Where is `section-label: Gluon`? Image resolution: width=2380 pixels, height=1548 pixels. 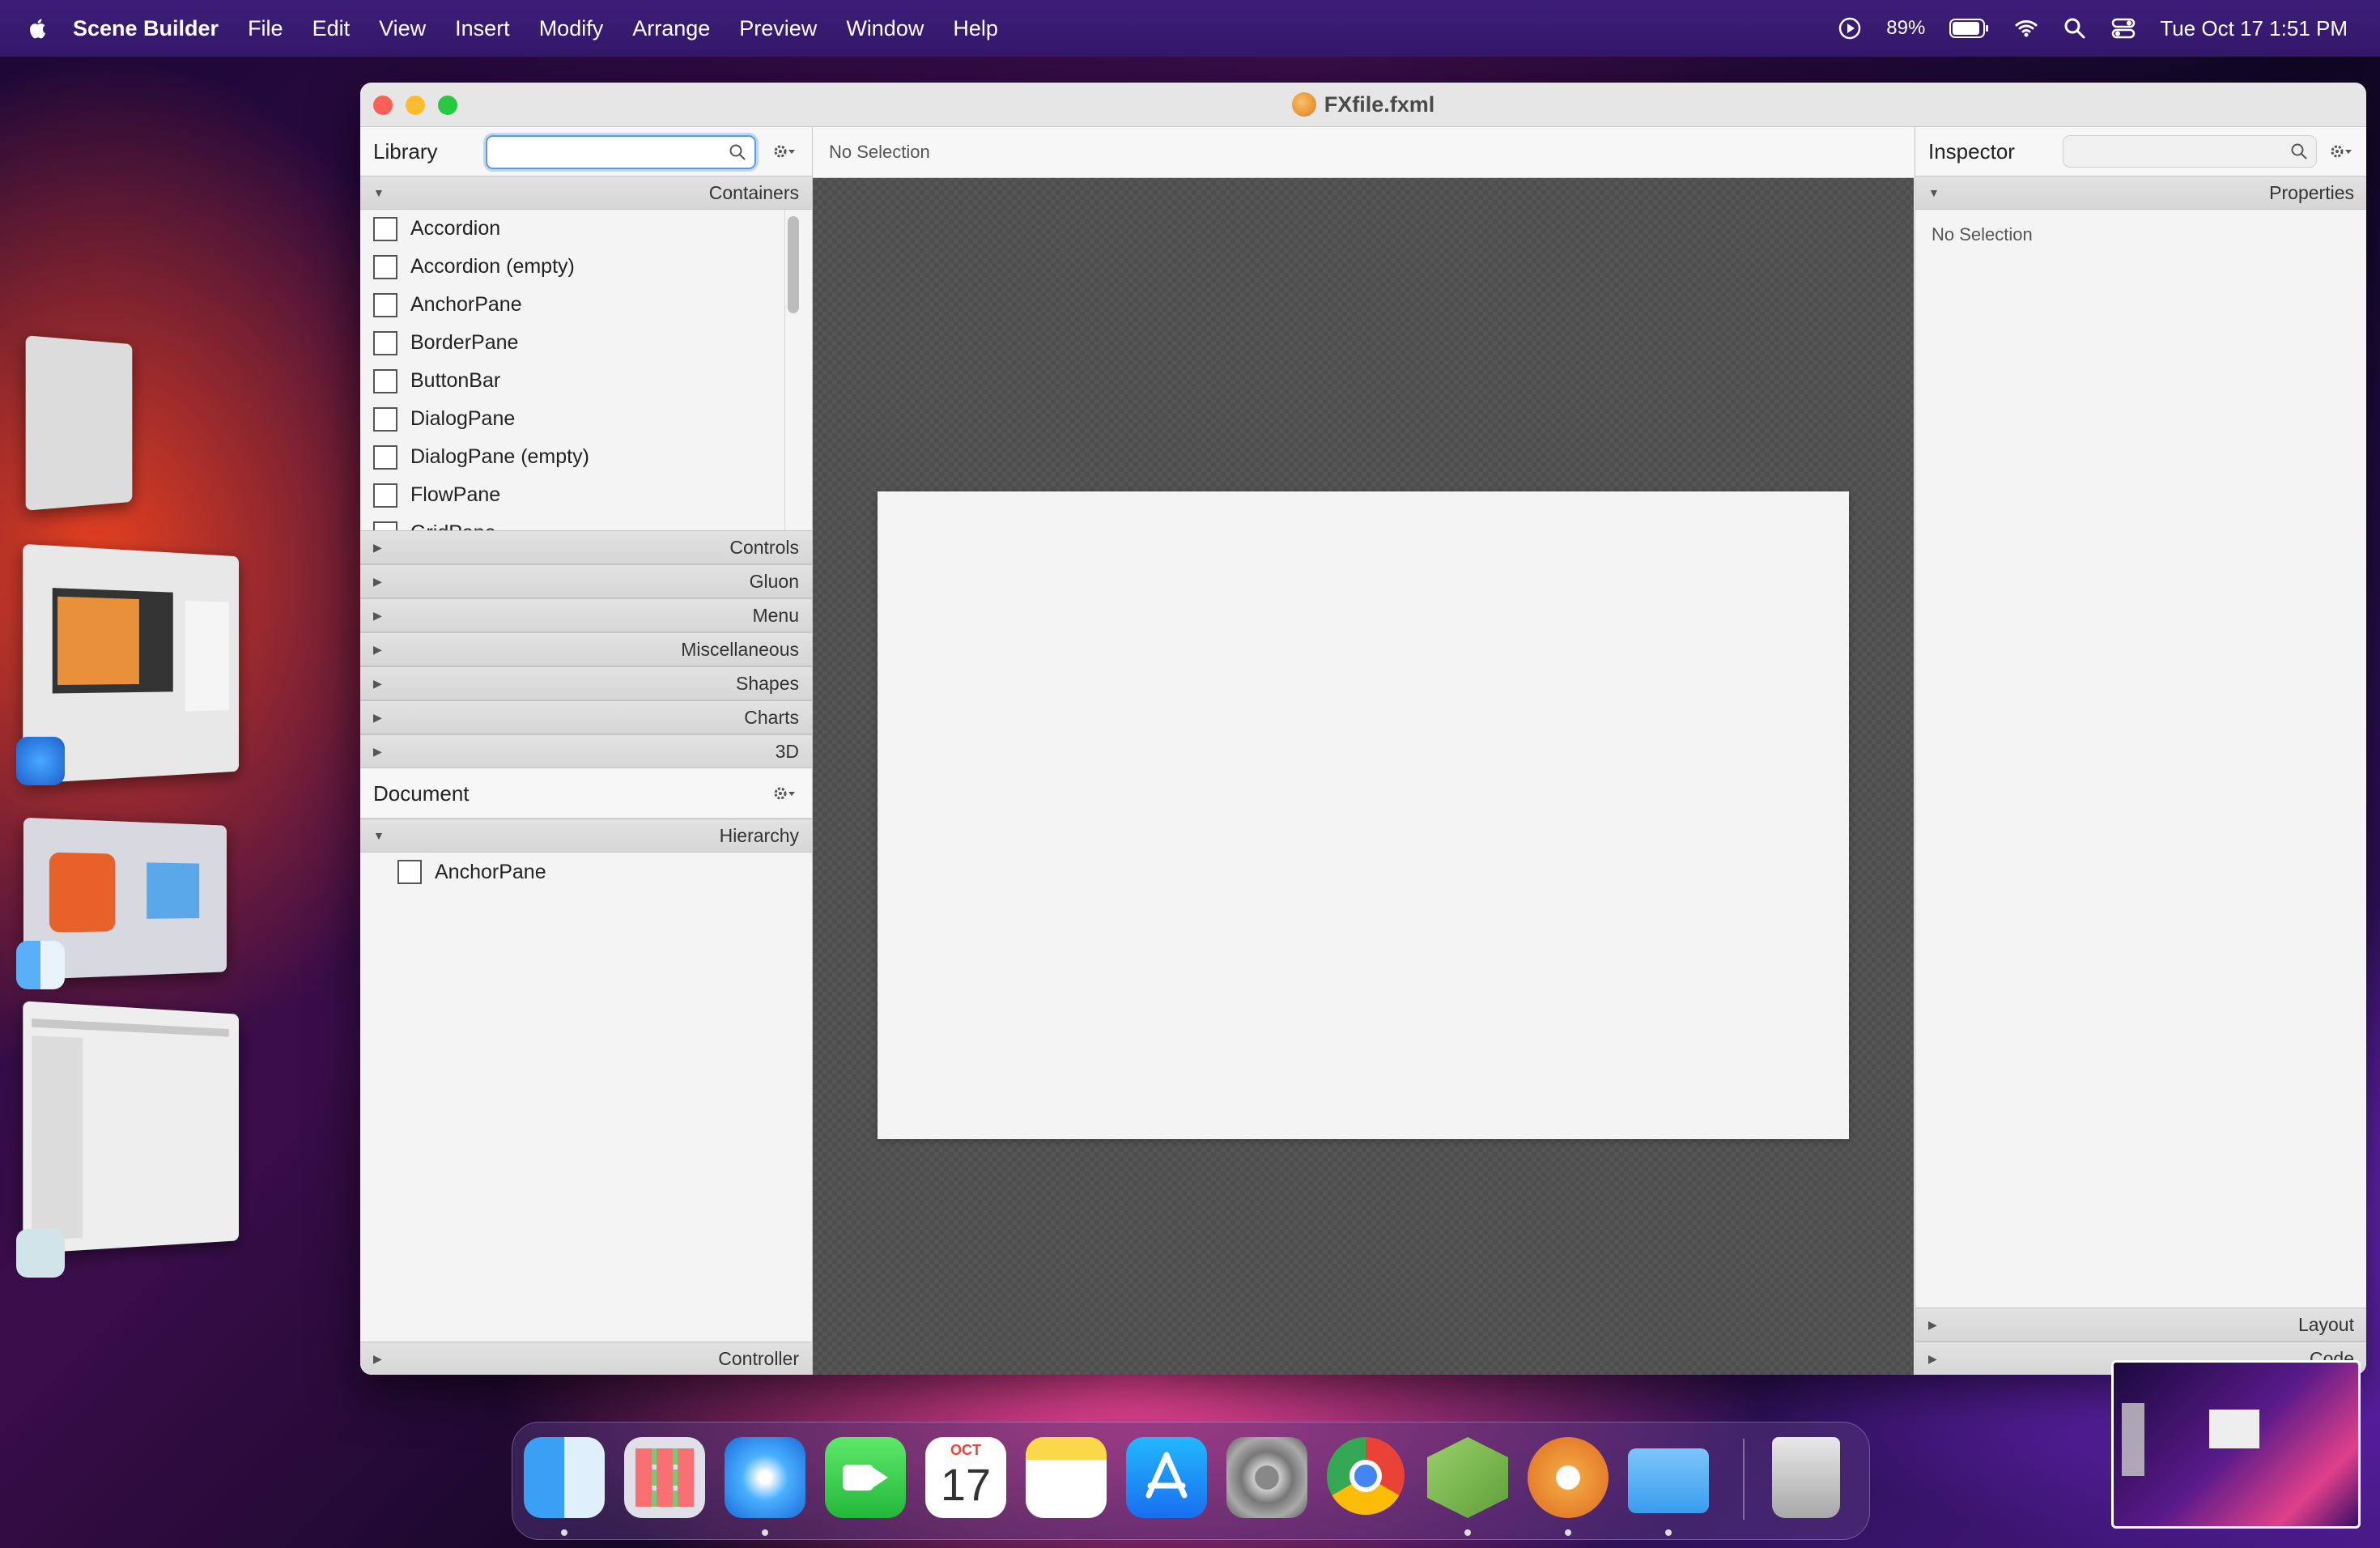
section-label: Gluon is located at coordinates (774, 581).